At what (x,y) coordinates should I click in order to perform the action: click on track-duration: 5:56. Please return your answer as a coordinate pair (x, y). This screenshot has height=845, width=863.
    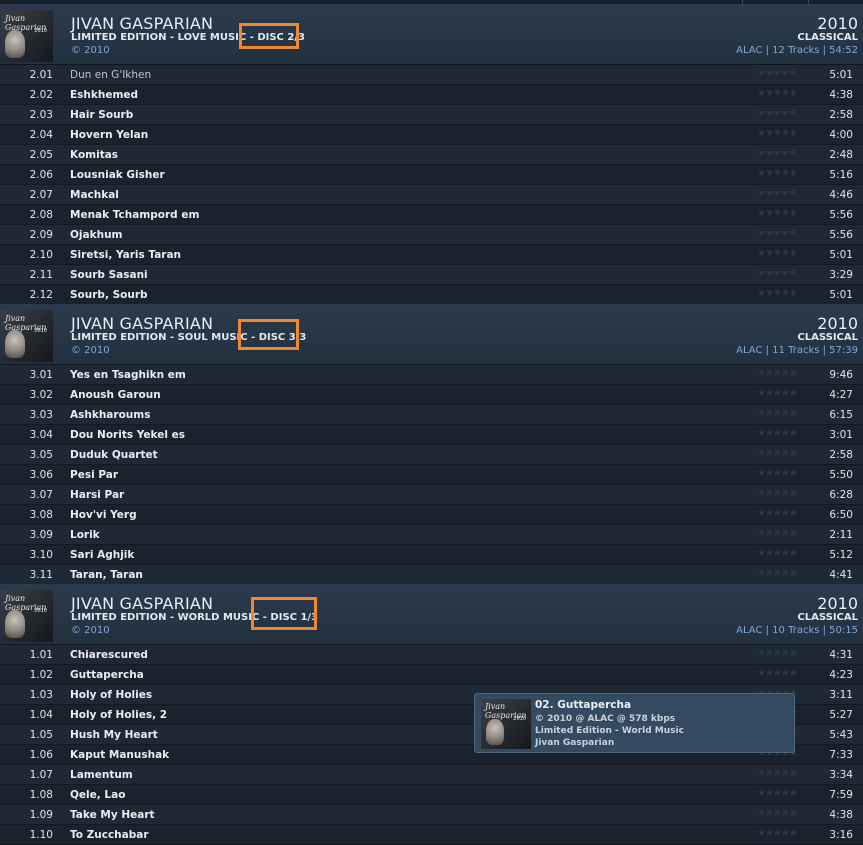
    Looking at the image, I should click on (841, 235).